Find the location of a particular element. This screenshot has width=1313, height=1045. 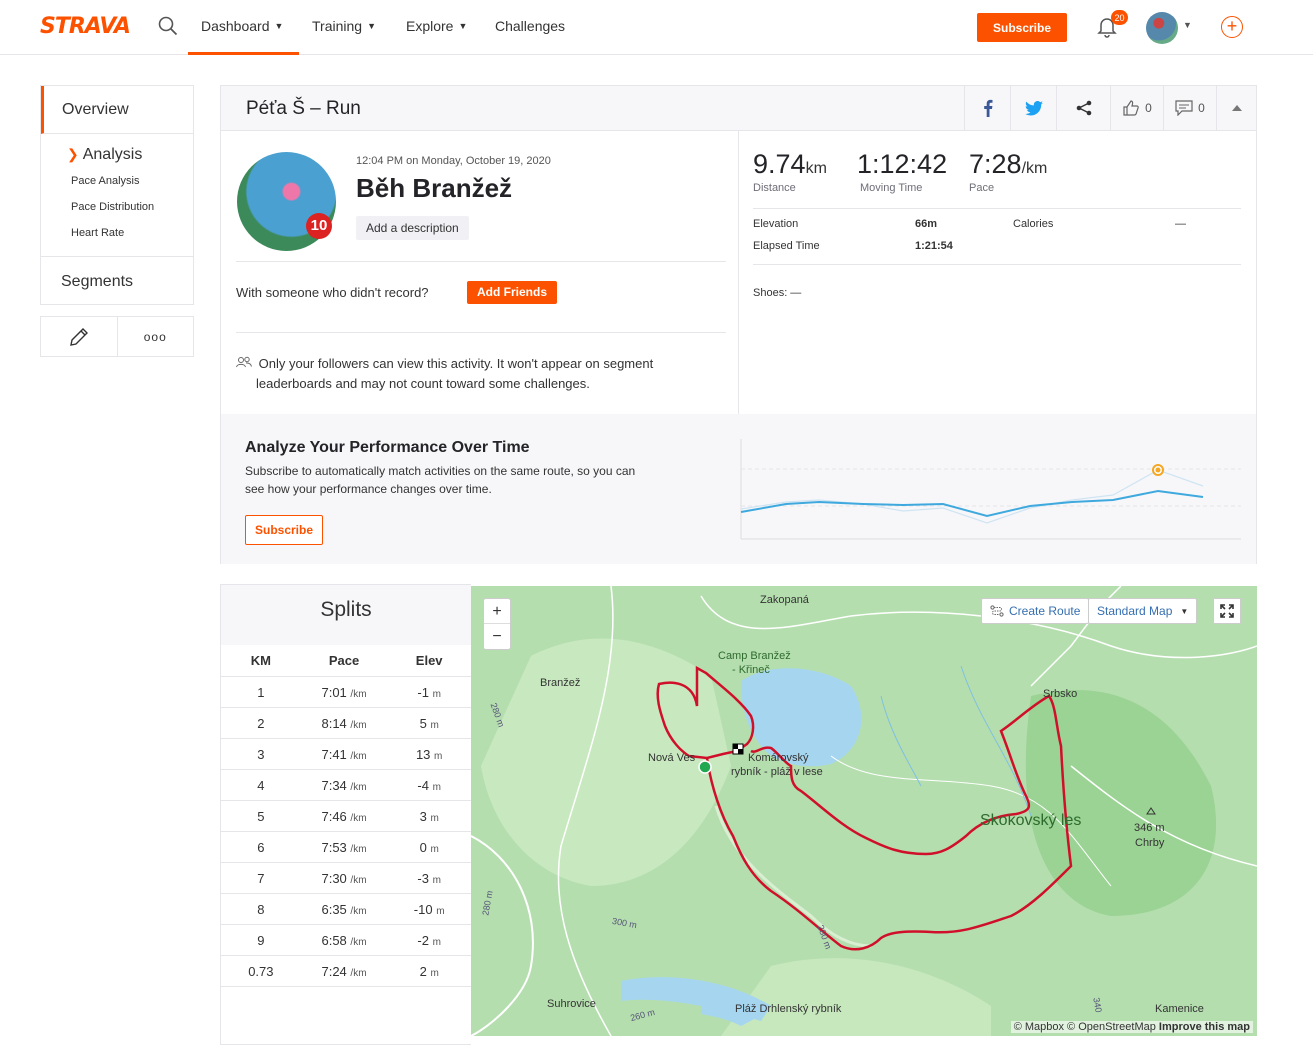

sidebar-item-pace-distribution: Pace Distribution is located at coordinates (117, 207).